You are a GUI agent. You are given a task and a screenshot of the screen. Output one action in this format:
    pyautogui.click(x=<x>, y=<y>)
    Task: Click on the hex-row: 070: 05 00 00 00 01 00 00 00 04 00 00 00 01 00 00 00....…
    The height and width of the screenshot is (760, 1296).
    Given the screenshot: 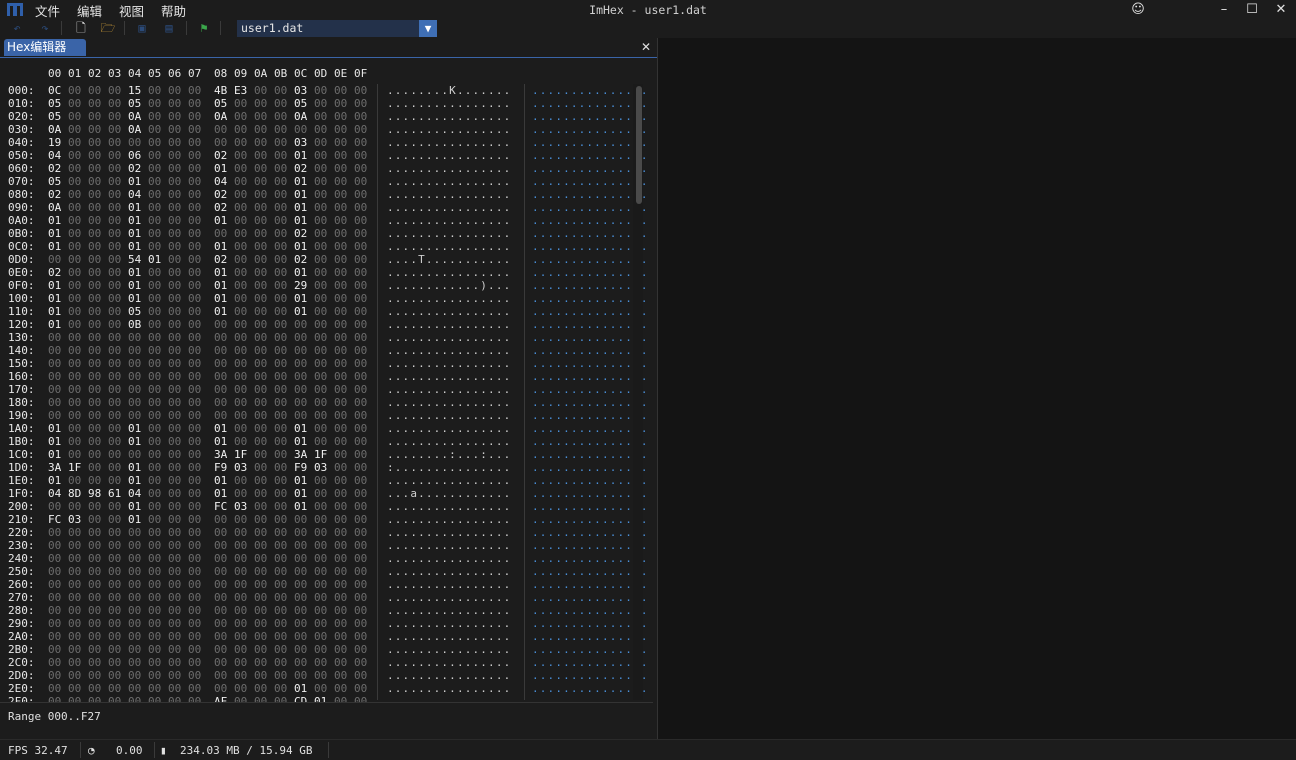 What is the action you would take?
    pyautogui.click(x=326, y=181)
    